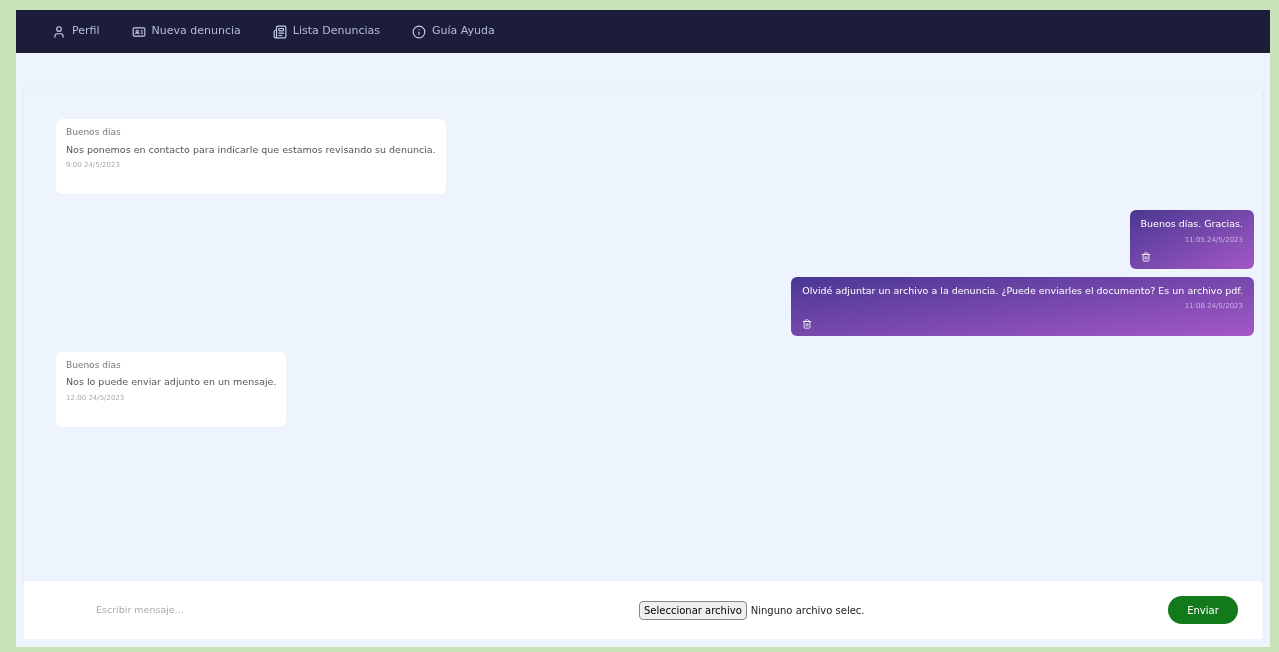 Image resolution: width=1279 pixels, height=652 pixels. What do you see at coordinates (76, 31) in the screenshot?
I see `nav-link: Perfil` at bounding box center [76, 31].